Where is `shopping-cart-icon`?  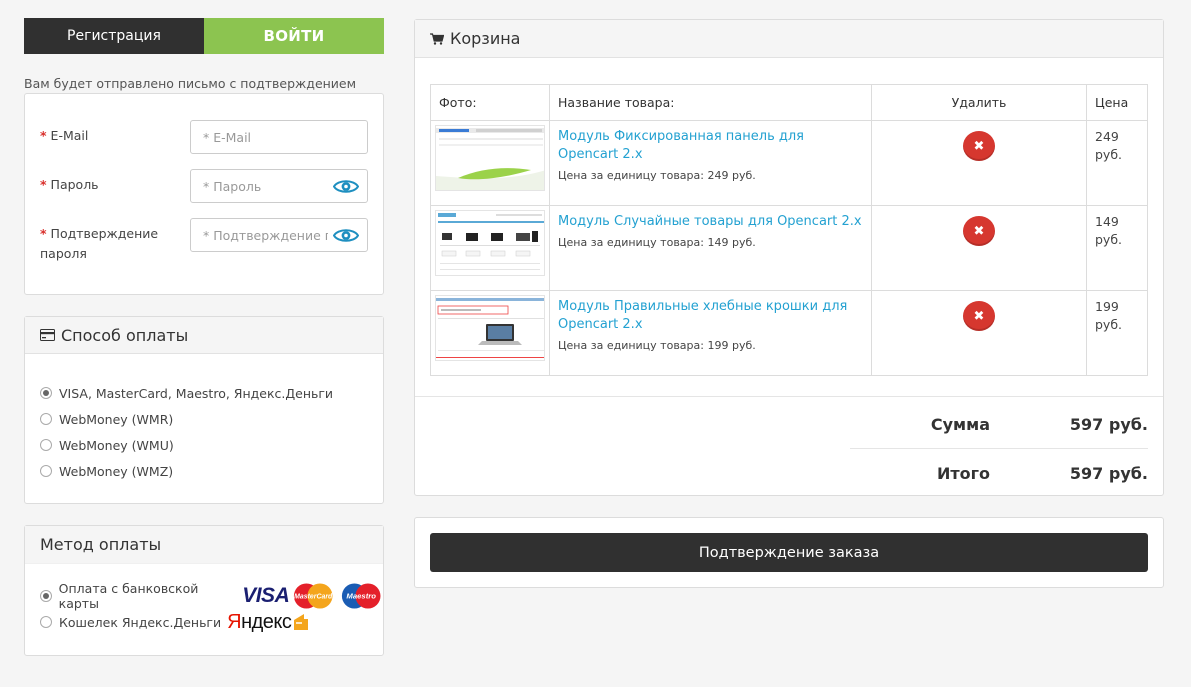
shopping-cart-icon is located at coordinates (437, 38).